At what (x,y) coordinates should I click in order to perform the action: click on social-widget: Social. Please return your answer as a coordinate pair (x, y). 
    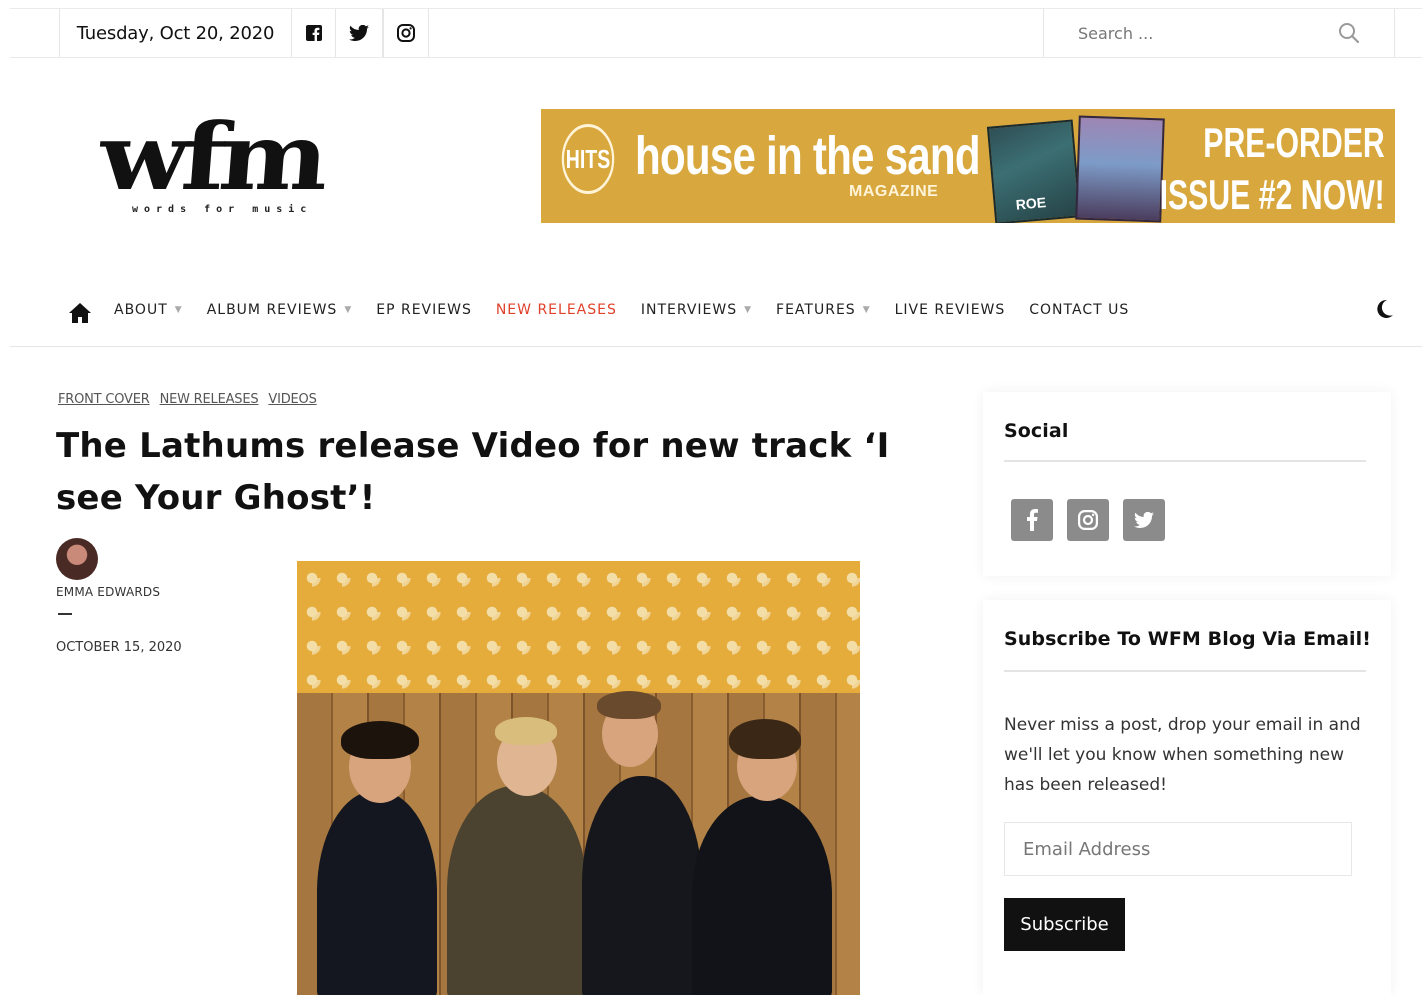
    Looking at the image, I should click on (1187, 484).